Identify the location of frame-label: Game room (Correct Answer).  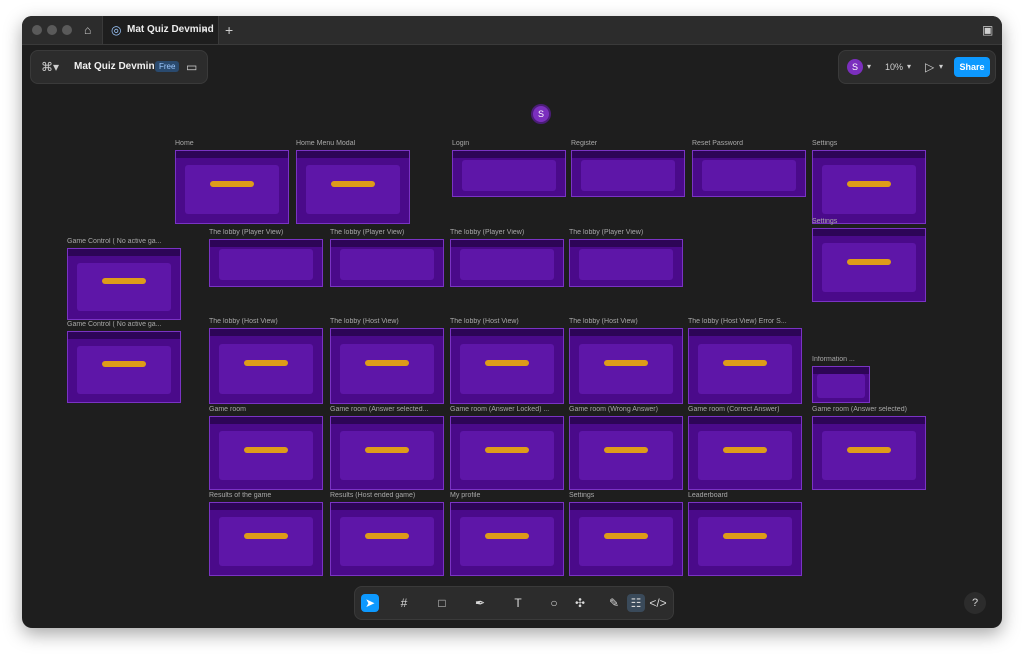
(747, 409).